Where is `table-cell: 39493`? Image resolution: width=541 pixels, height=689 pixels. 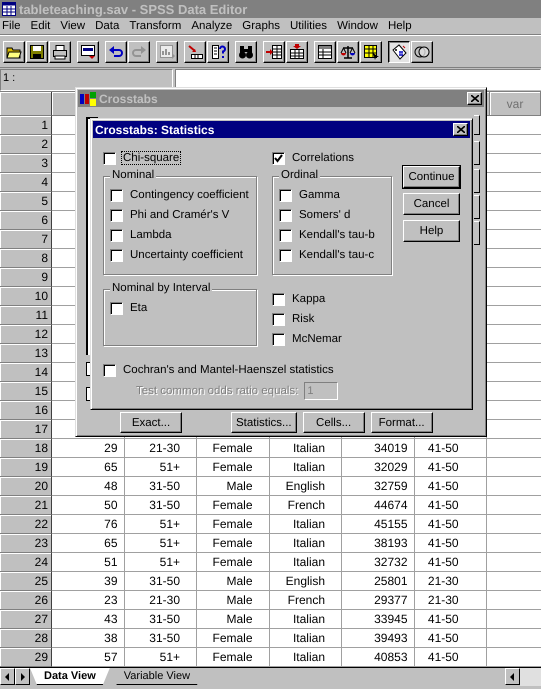 table-cell: 39493 is located at coordinates (378, 638).